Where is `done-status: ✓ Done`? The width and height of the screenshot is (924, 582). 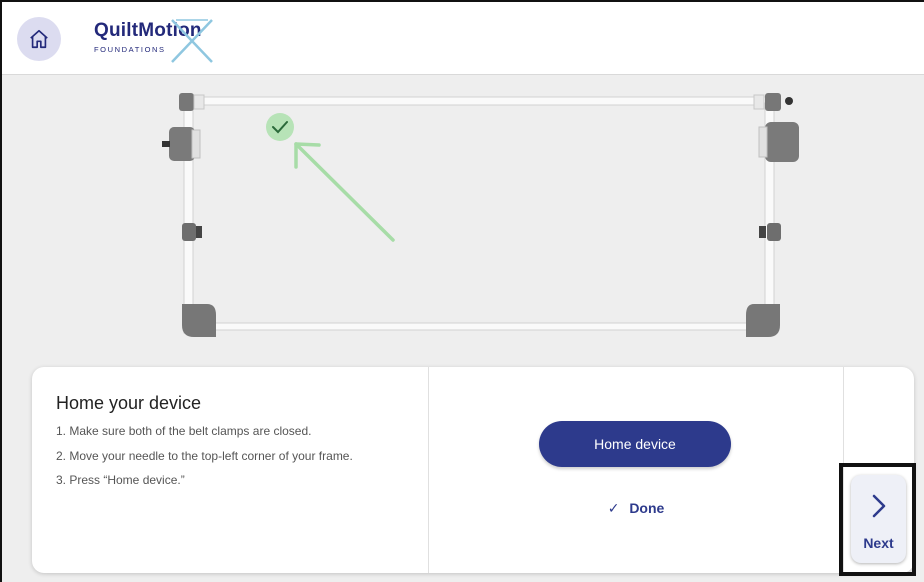
done-status: ✓ Done is located at coordinates (636, 508).